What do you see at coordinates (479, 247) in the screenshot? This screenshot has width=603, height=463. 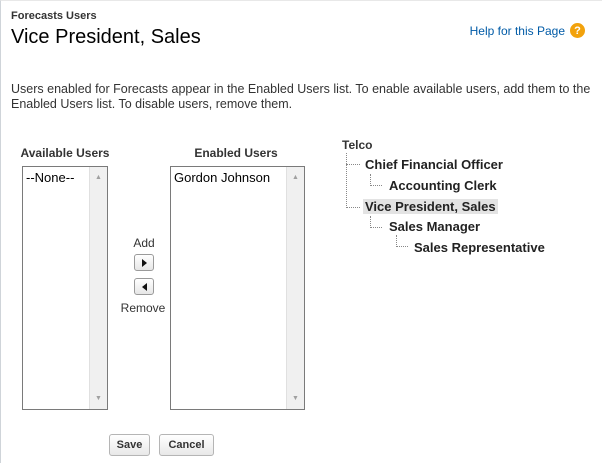 I see `tree-node-sales-representative: Sales Representative` at bounding box center [479, 247].